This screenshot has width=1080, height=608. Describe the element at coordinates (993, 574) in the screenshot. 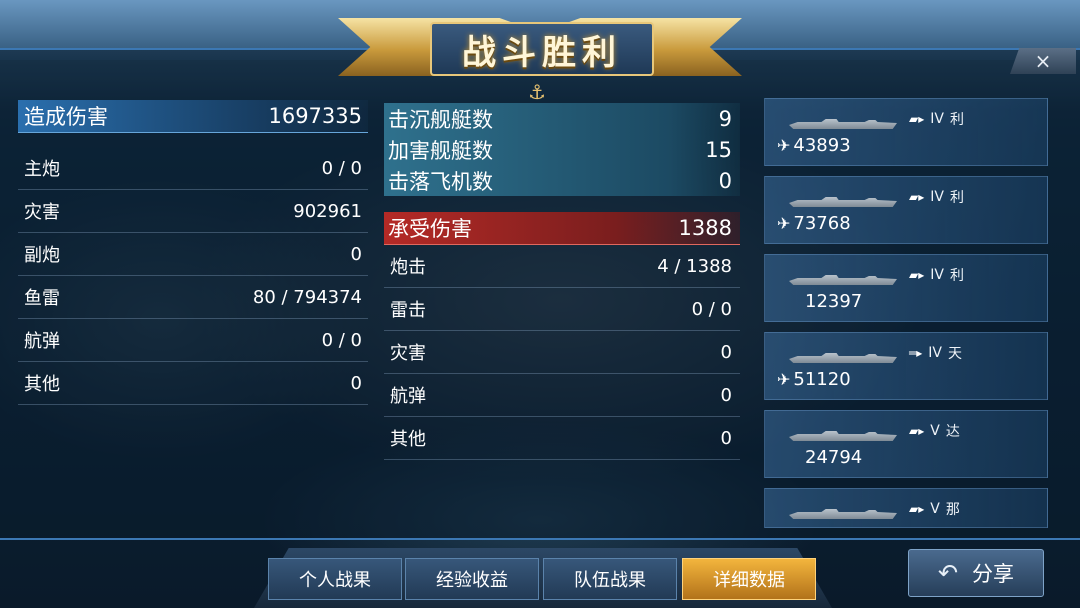

I see `share-label: 分享` at that location.